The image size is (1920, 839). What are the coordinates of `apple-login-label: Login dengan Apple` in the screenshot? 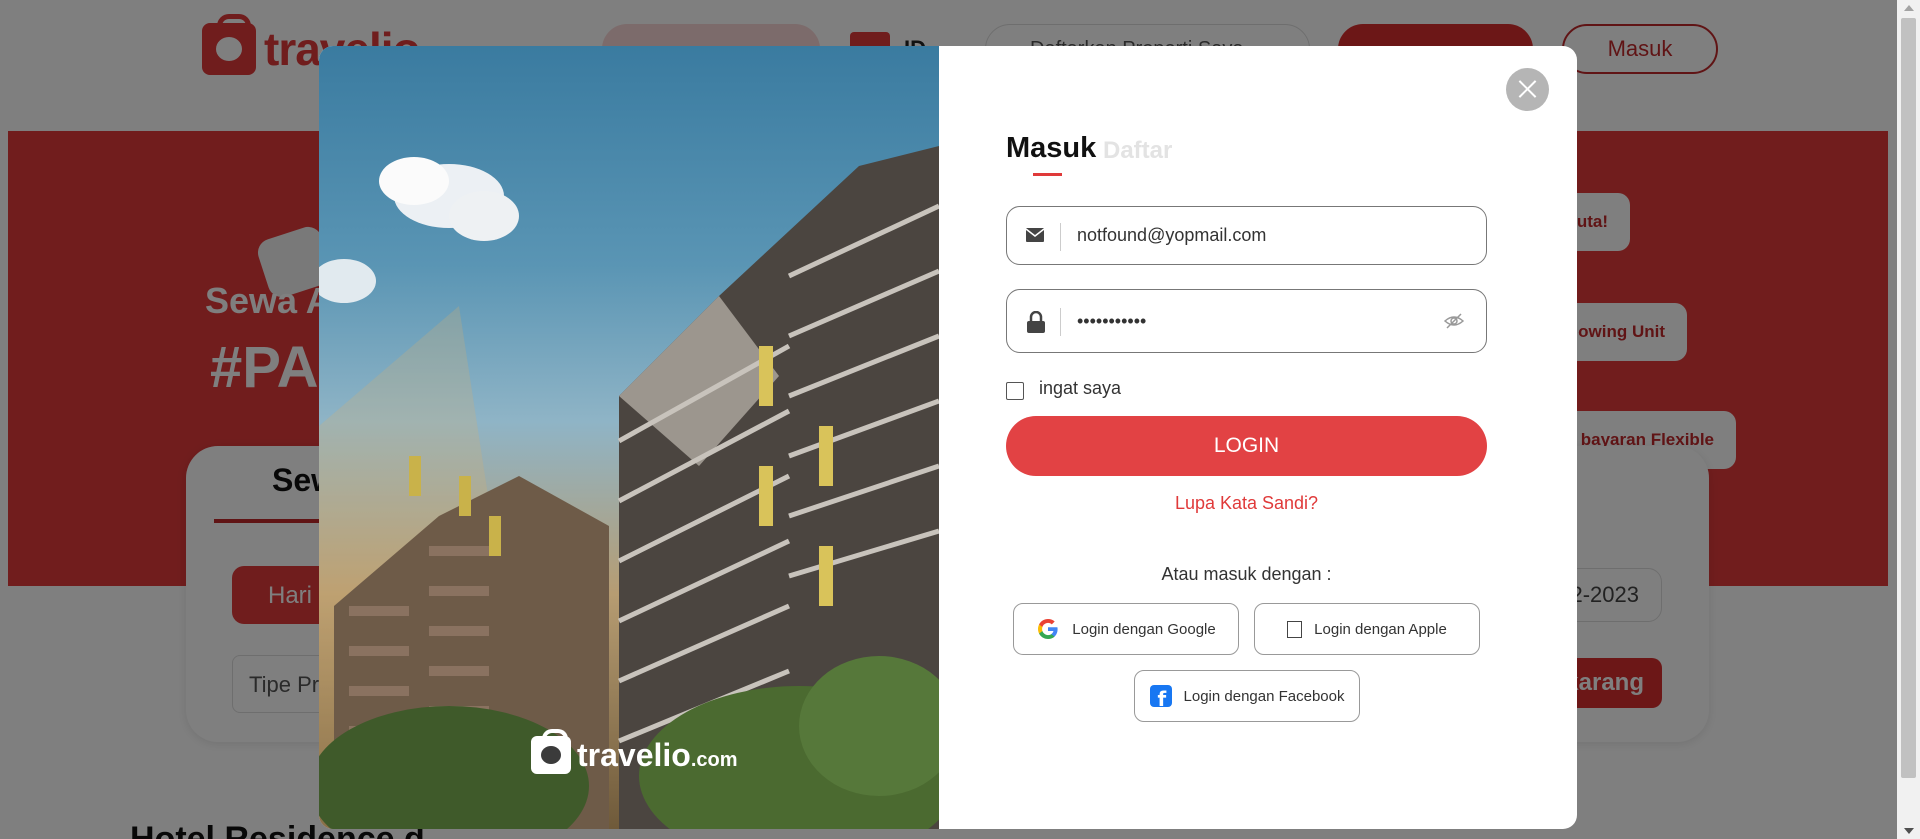 It's located at (1380, 629).